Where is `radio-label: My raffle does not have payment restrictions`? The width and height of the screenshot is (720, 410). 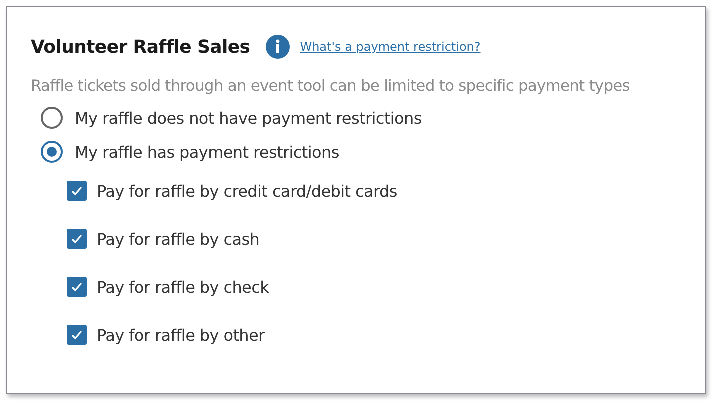 radio-label: My raffle does not have payment restrictions is located at coordinates (248, 118).